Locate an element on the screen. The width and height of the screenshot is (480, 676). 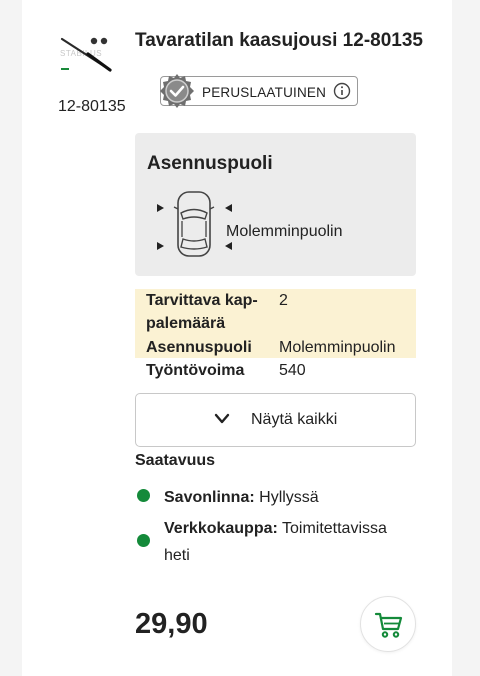
spec-value: Molemminpuolin is located at coordinates (337, 347).